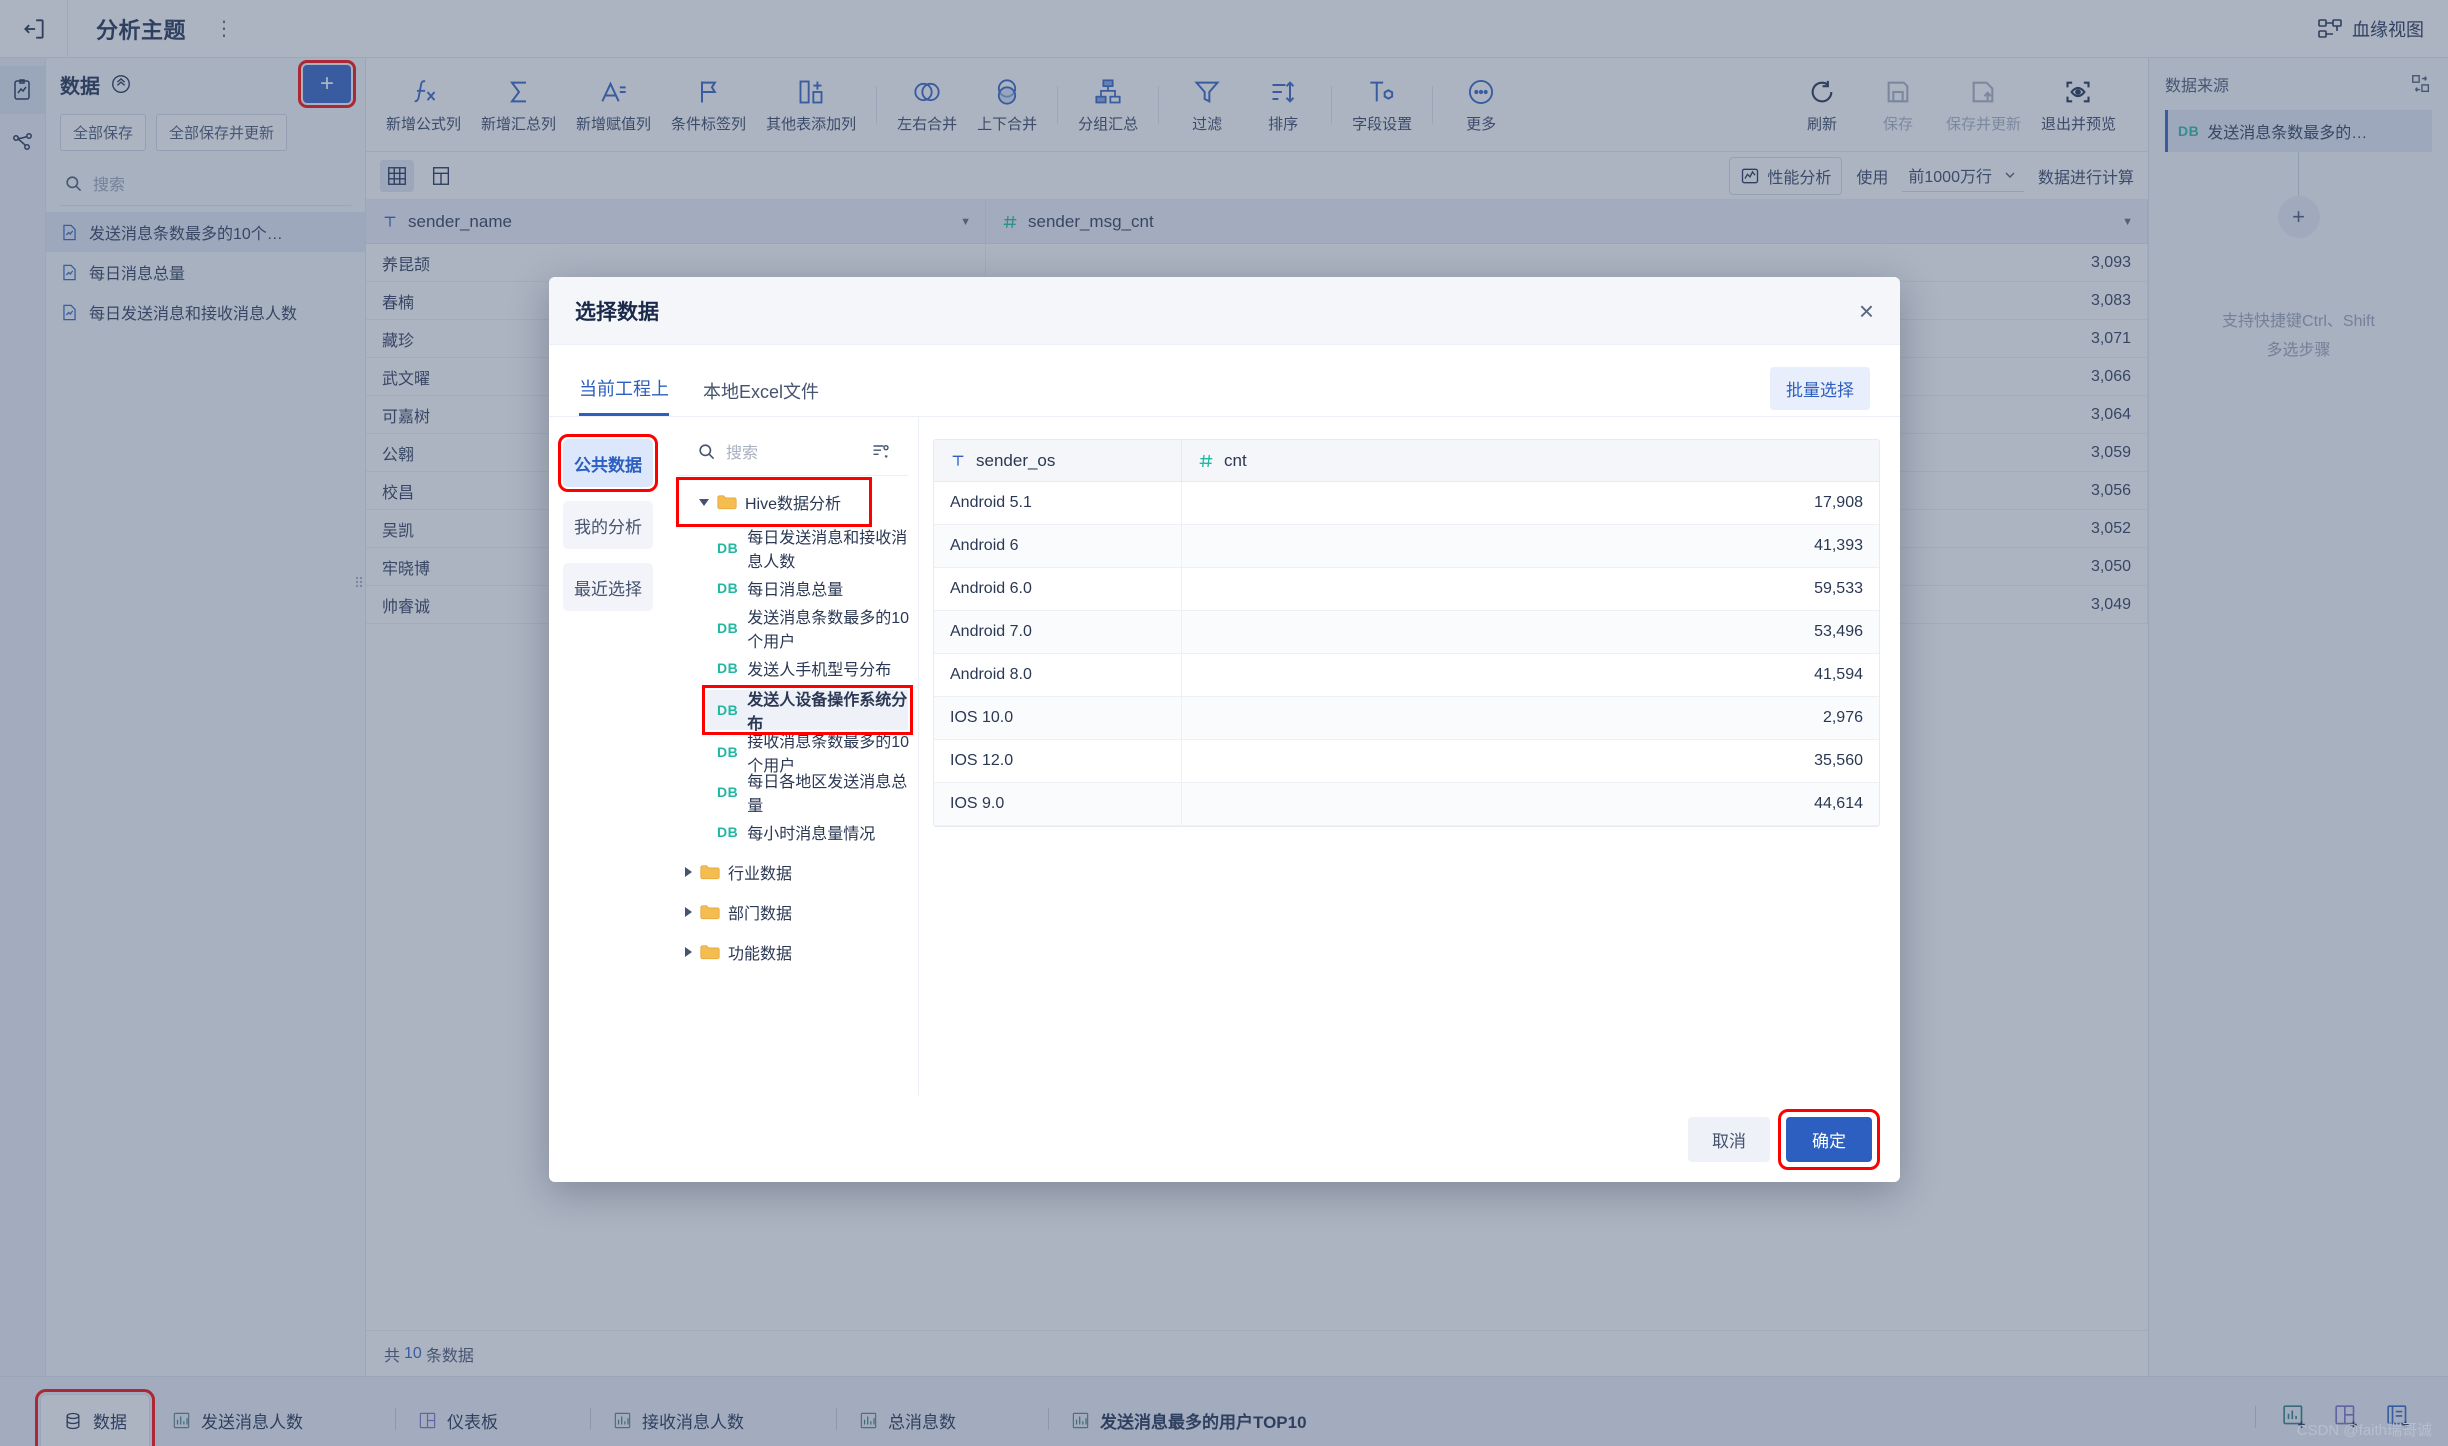 The width and height of the screenshot is (2448, 1446). I want to click on tree-folder-label: 行业数据, so click(760, 874).